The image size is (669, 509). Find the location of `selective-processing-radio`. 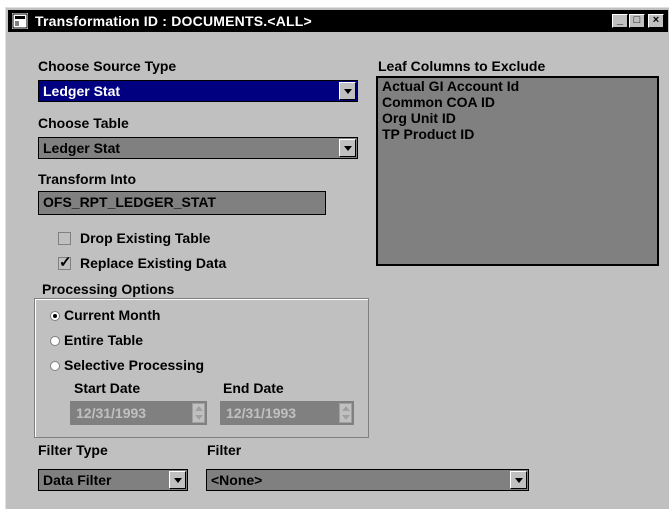

selective-processing-radio is located at coordinates (55, 366).